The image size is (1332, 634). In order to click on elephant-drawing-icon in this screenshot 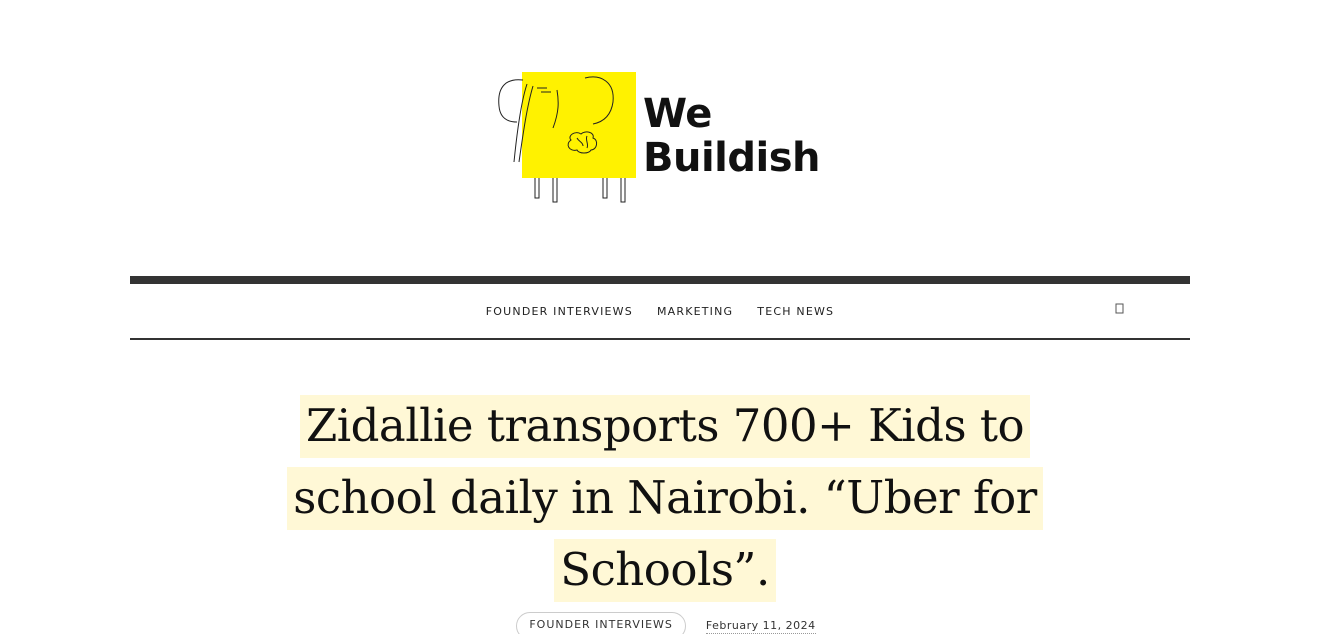, I will do `click(562, 139)`.